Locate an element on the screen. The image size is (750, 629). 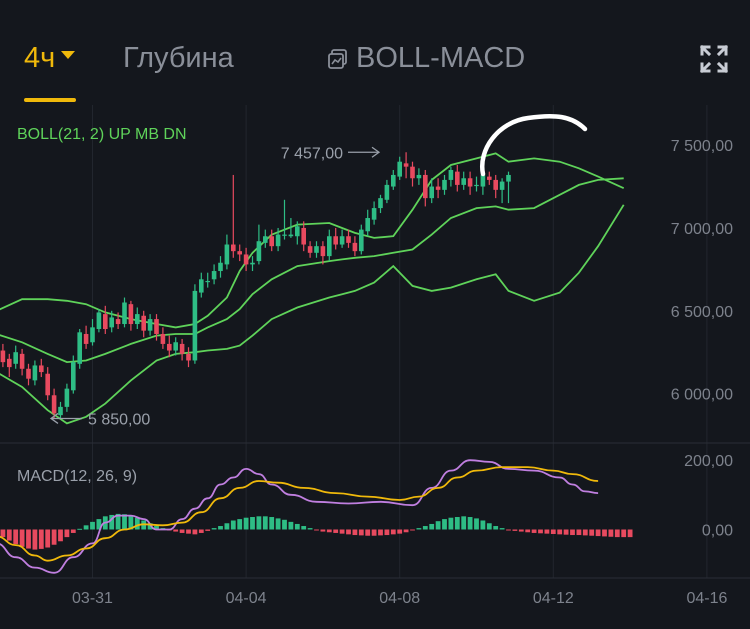
tab-indicator: BOLL-MACD is located at coordinates (426, 58).